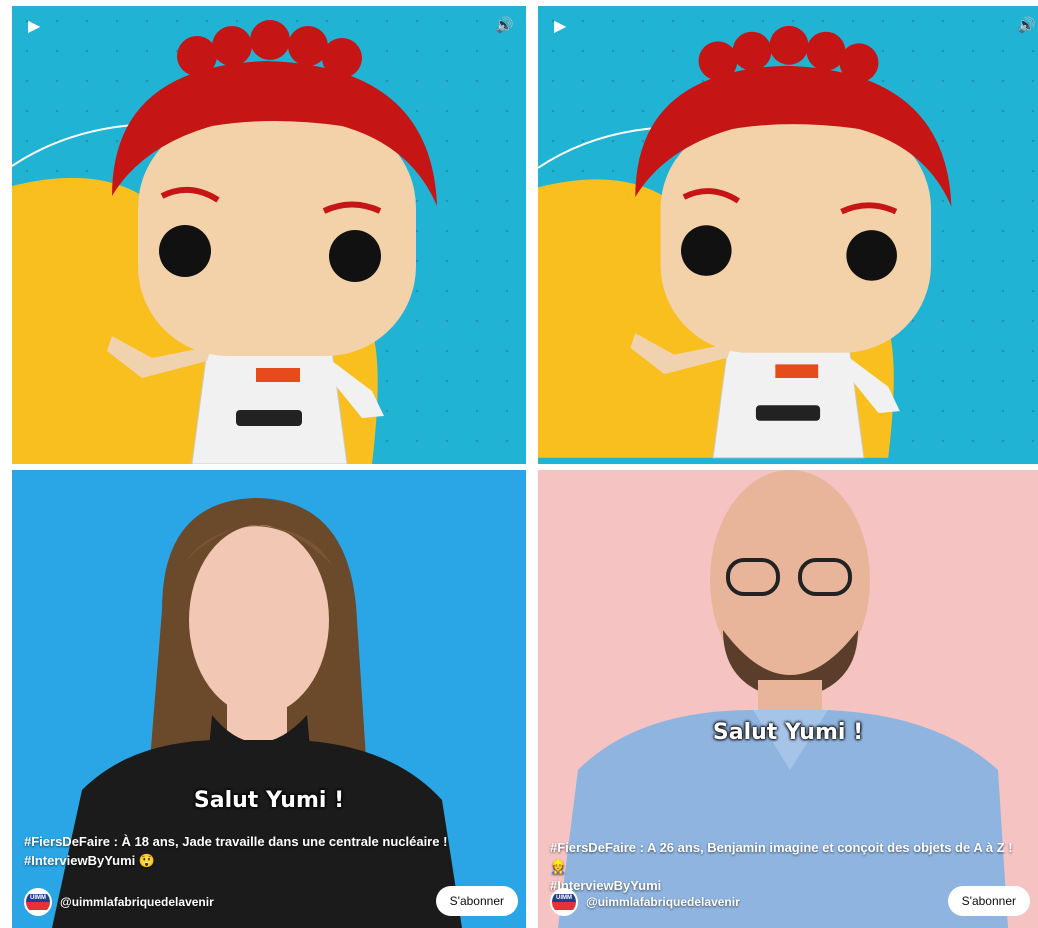  What do you see at coordinates (90, 860) in the screenshot?
I see `title-line-2: #InterviewByYumi 😲` at bounding box center [90, 860].